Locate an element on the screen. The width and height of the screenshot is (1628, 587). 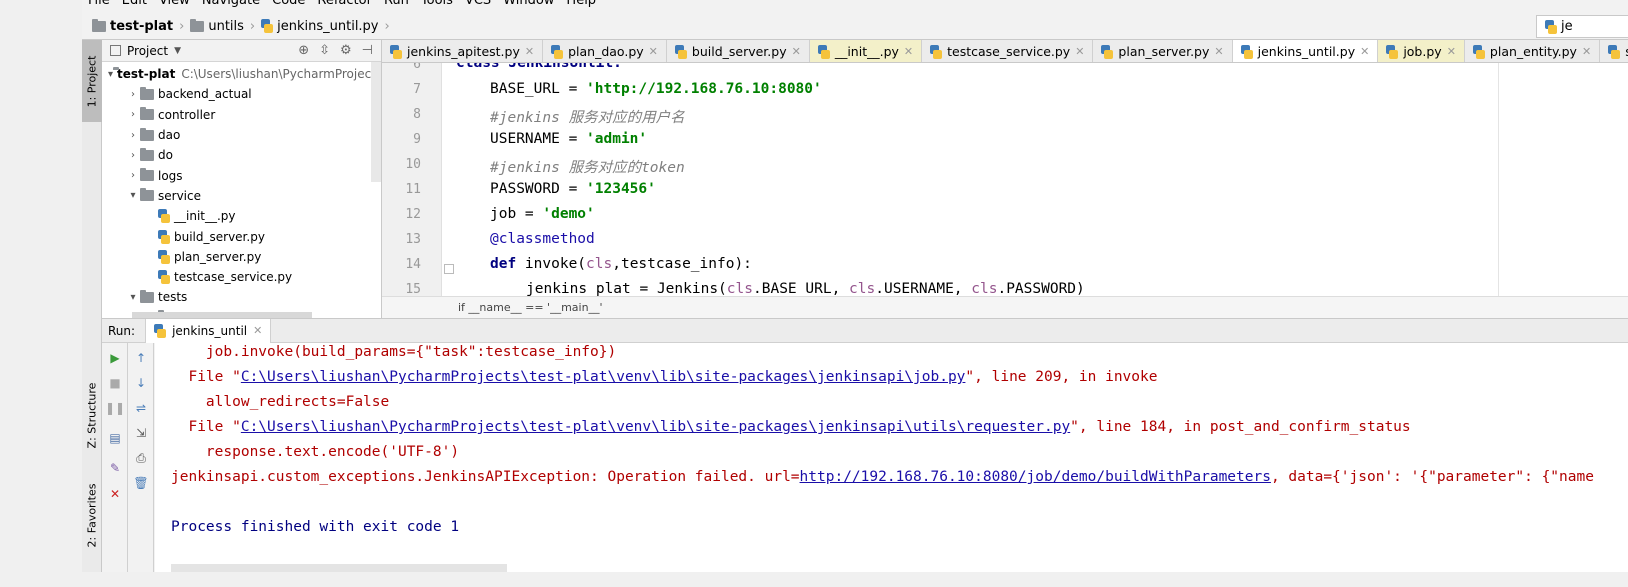
tree-item-label: __init__.py is located at coordinates (205, 216).